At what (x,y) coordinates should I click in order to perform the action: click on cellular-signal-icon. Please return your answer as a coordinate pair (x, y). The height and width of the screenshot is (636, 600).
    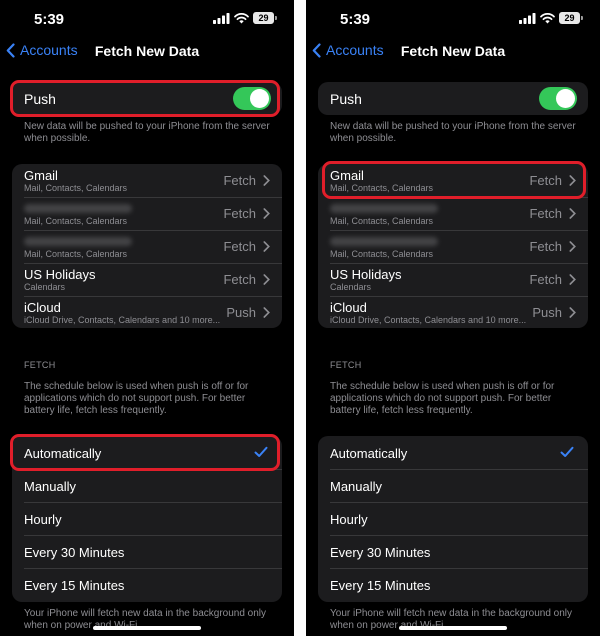
    Looking at the image, I should click on (527, 18).